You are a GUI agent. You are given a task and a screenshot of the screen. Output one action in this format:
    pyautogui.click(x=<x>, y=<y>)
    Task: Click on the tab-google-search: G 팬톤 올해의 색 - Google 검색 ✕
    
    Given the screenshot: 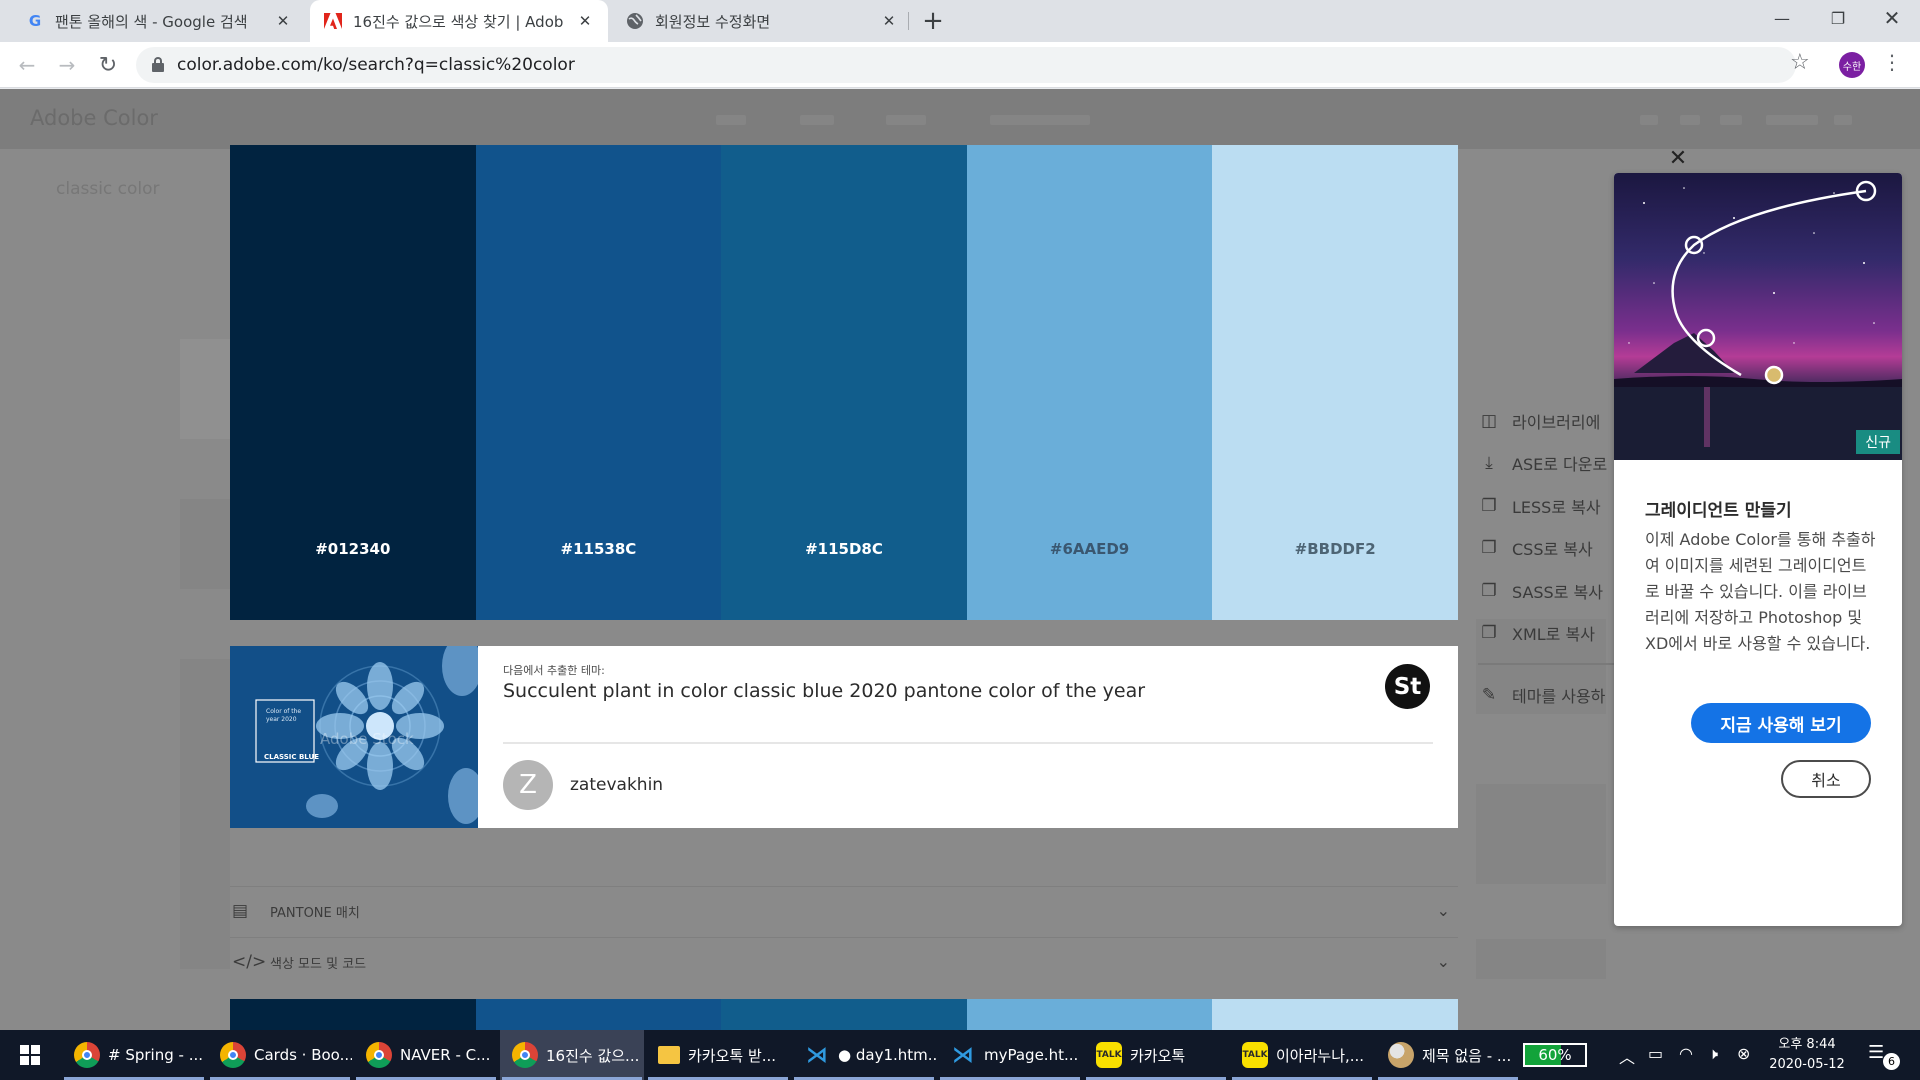 What is the action you would take?
    pyautogui.click(x=159, y=21)
    